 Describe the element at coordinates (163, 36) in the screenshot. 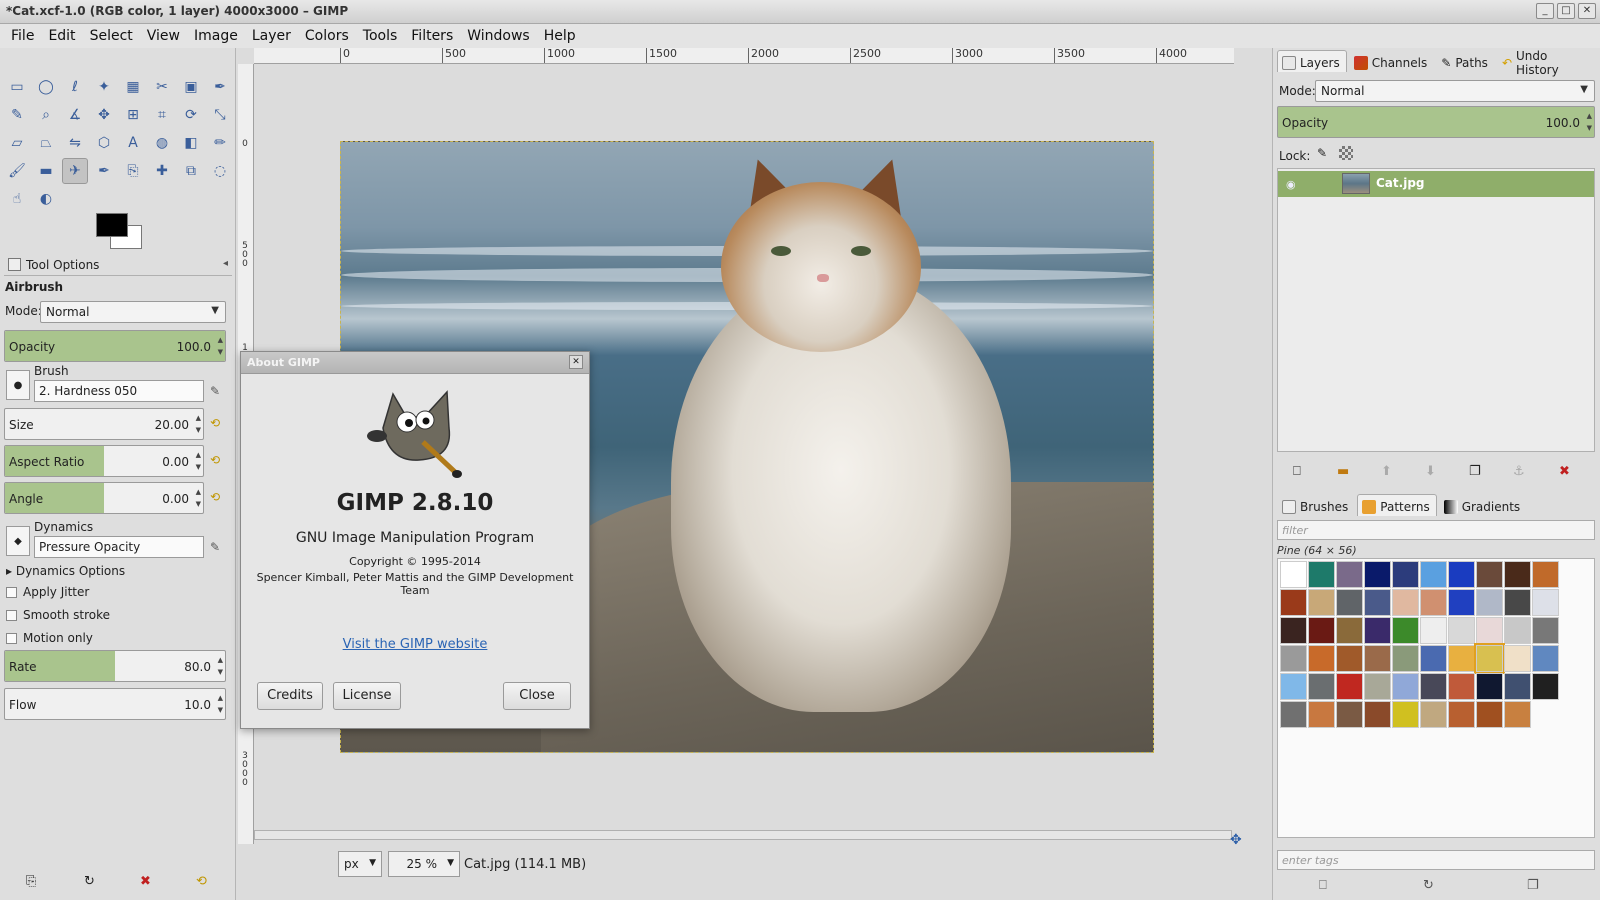

I see `menu-view: View` at that location.